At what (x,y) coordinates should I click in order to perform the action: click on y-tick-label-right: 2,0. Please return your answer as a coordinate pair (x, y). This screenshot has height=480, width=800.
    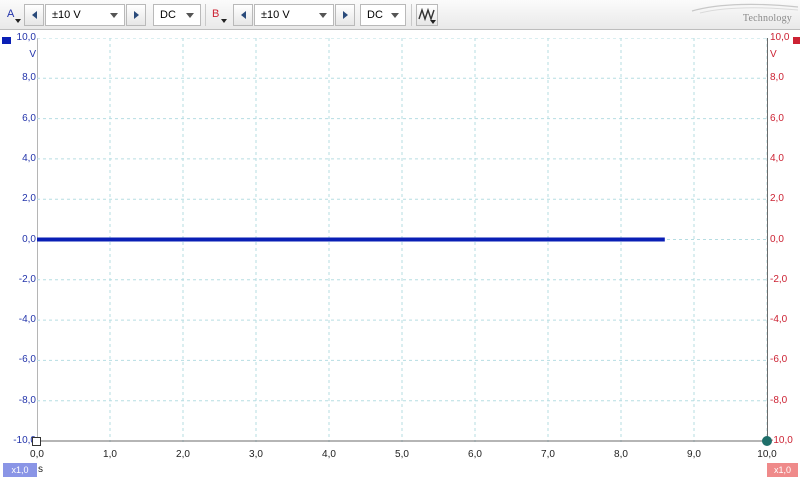
    Looking at the image, I should click on (777, 199).